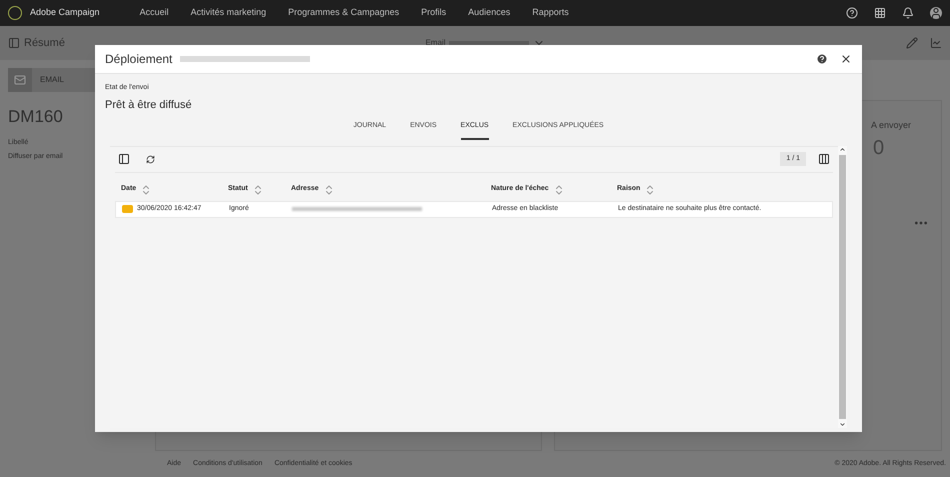  What do you see at coordinates (52, 80) in the screenshot?
I see `type-label: EMAIL` at bounding box center [52, 80].